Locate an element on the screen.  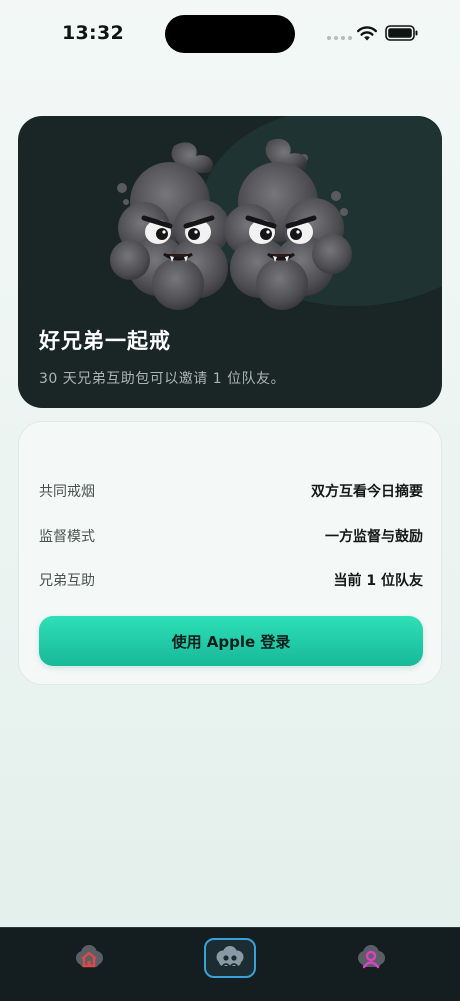
info-label: 共同戒烟 is located at coordinates (67, 492).